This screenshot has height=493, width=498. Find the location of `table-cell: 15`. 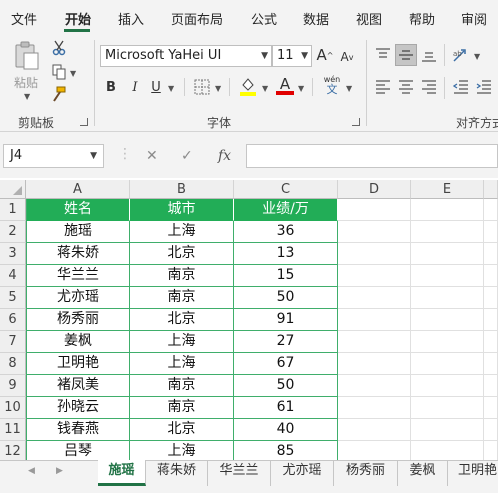

table-cell: 15 is located at coordinates (286, 276).